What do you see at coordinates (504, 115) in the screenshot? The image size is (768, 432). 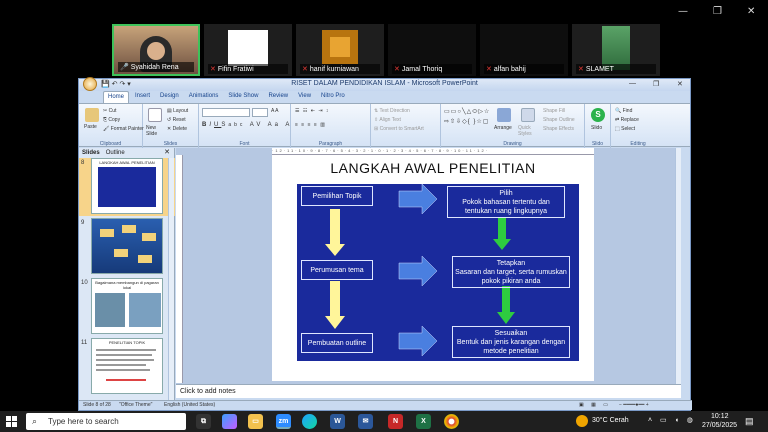 I see `arrange-icon` at bounding box center [504, 115].